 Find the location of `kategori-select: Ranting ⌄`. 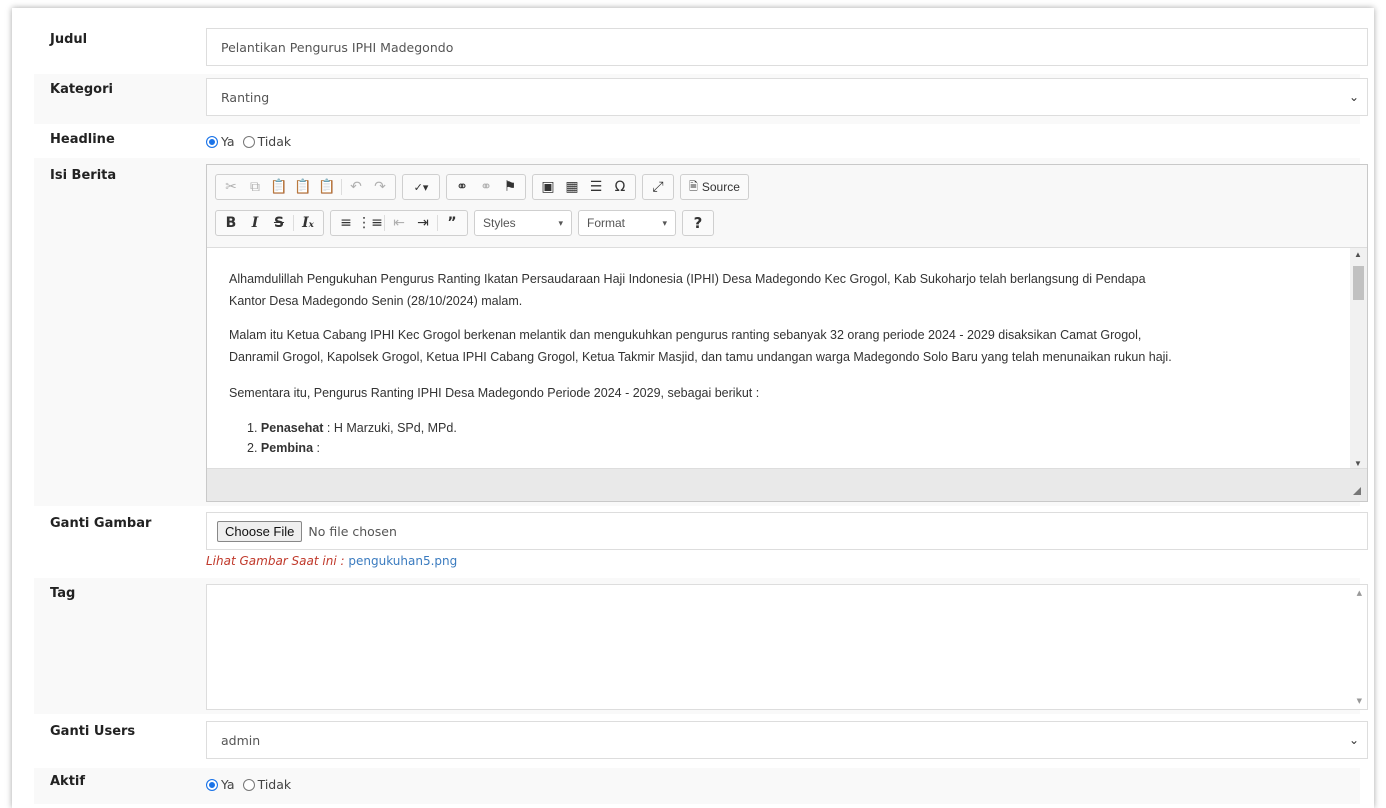

kategori-select: Ranting ⌄ is located at coordinates (787, 97).